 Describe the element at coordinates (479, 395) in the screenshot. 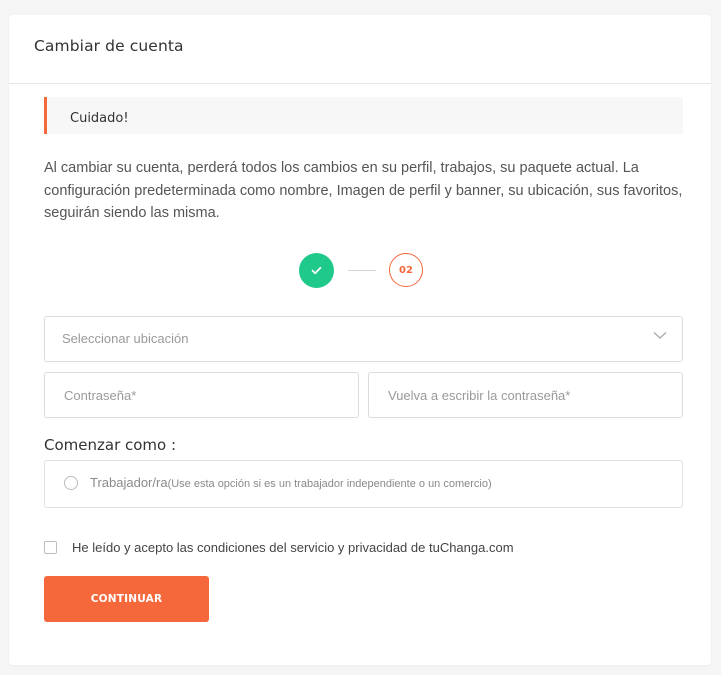

I see `password-confirm-placeholder: Vuelva a escribir la contraseña*` at that location.